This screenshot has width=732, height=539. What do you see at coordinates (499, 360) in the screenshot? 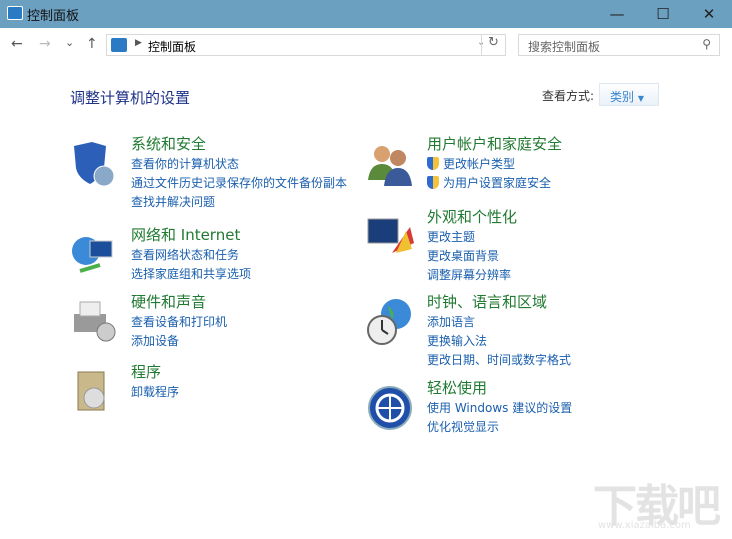
I see `category-link: 更改日期、时间或数字格式` at bounding box center [499, 360].